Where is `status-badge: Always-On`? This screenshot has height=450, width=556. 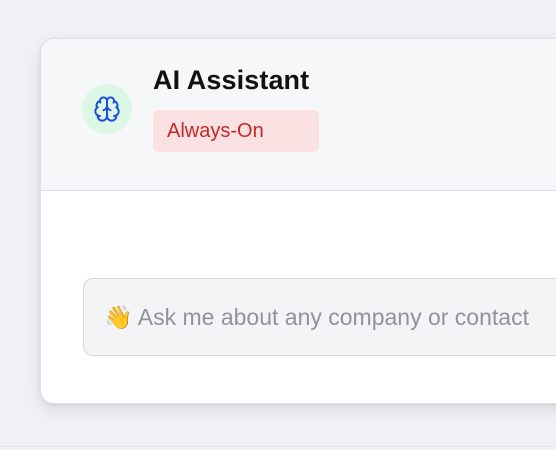 status-badge: Always-On is located at coordinates (236, 131).